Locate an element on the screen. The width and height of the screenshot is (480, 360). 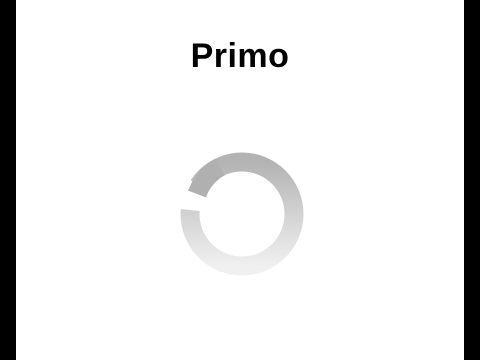
spinner-graphic is located at coordinates (241, 214).